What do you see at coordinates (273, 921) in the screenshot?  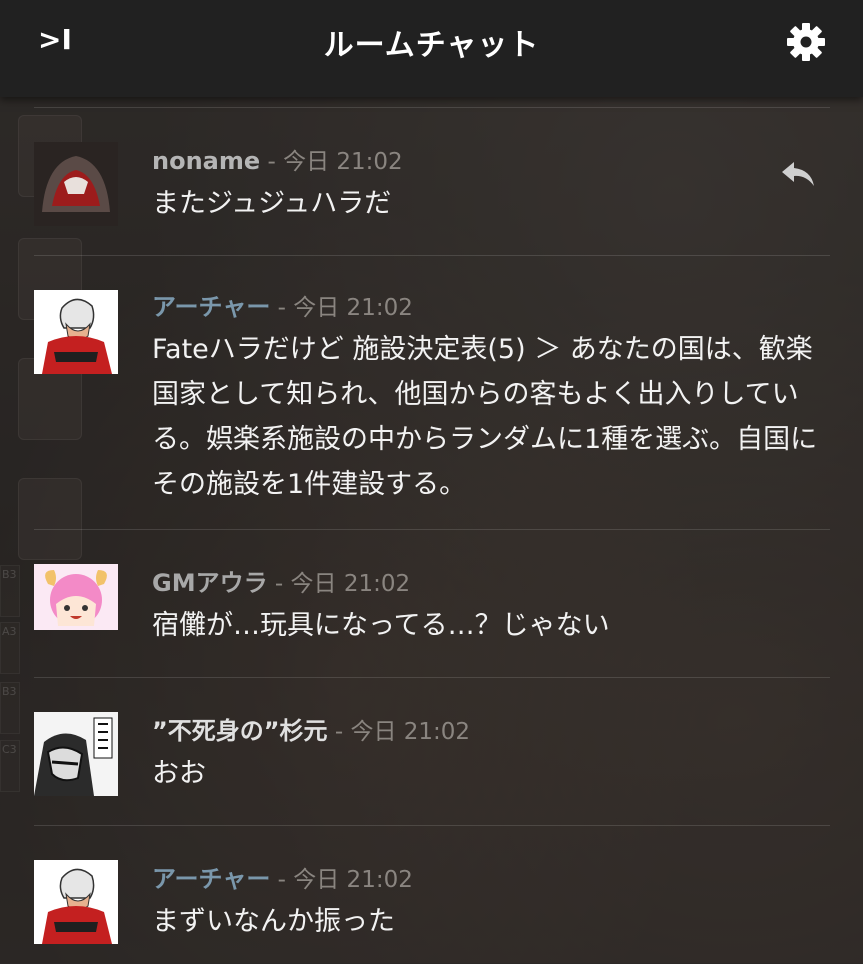 I see `message-text: まずいなんか振った` at bounding box center [273, 921].